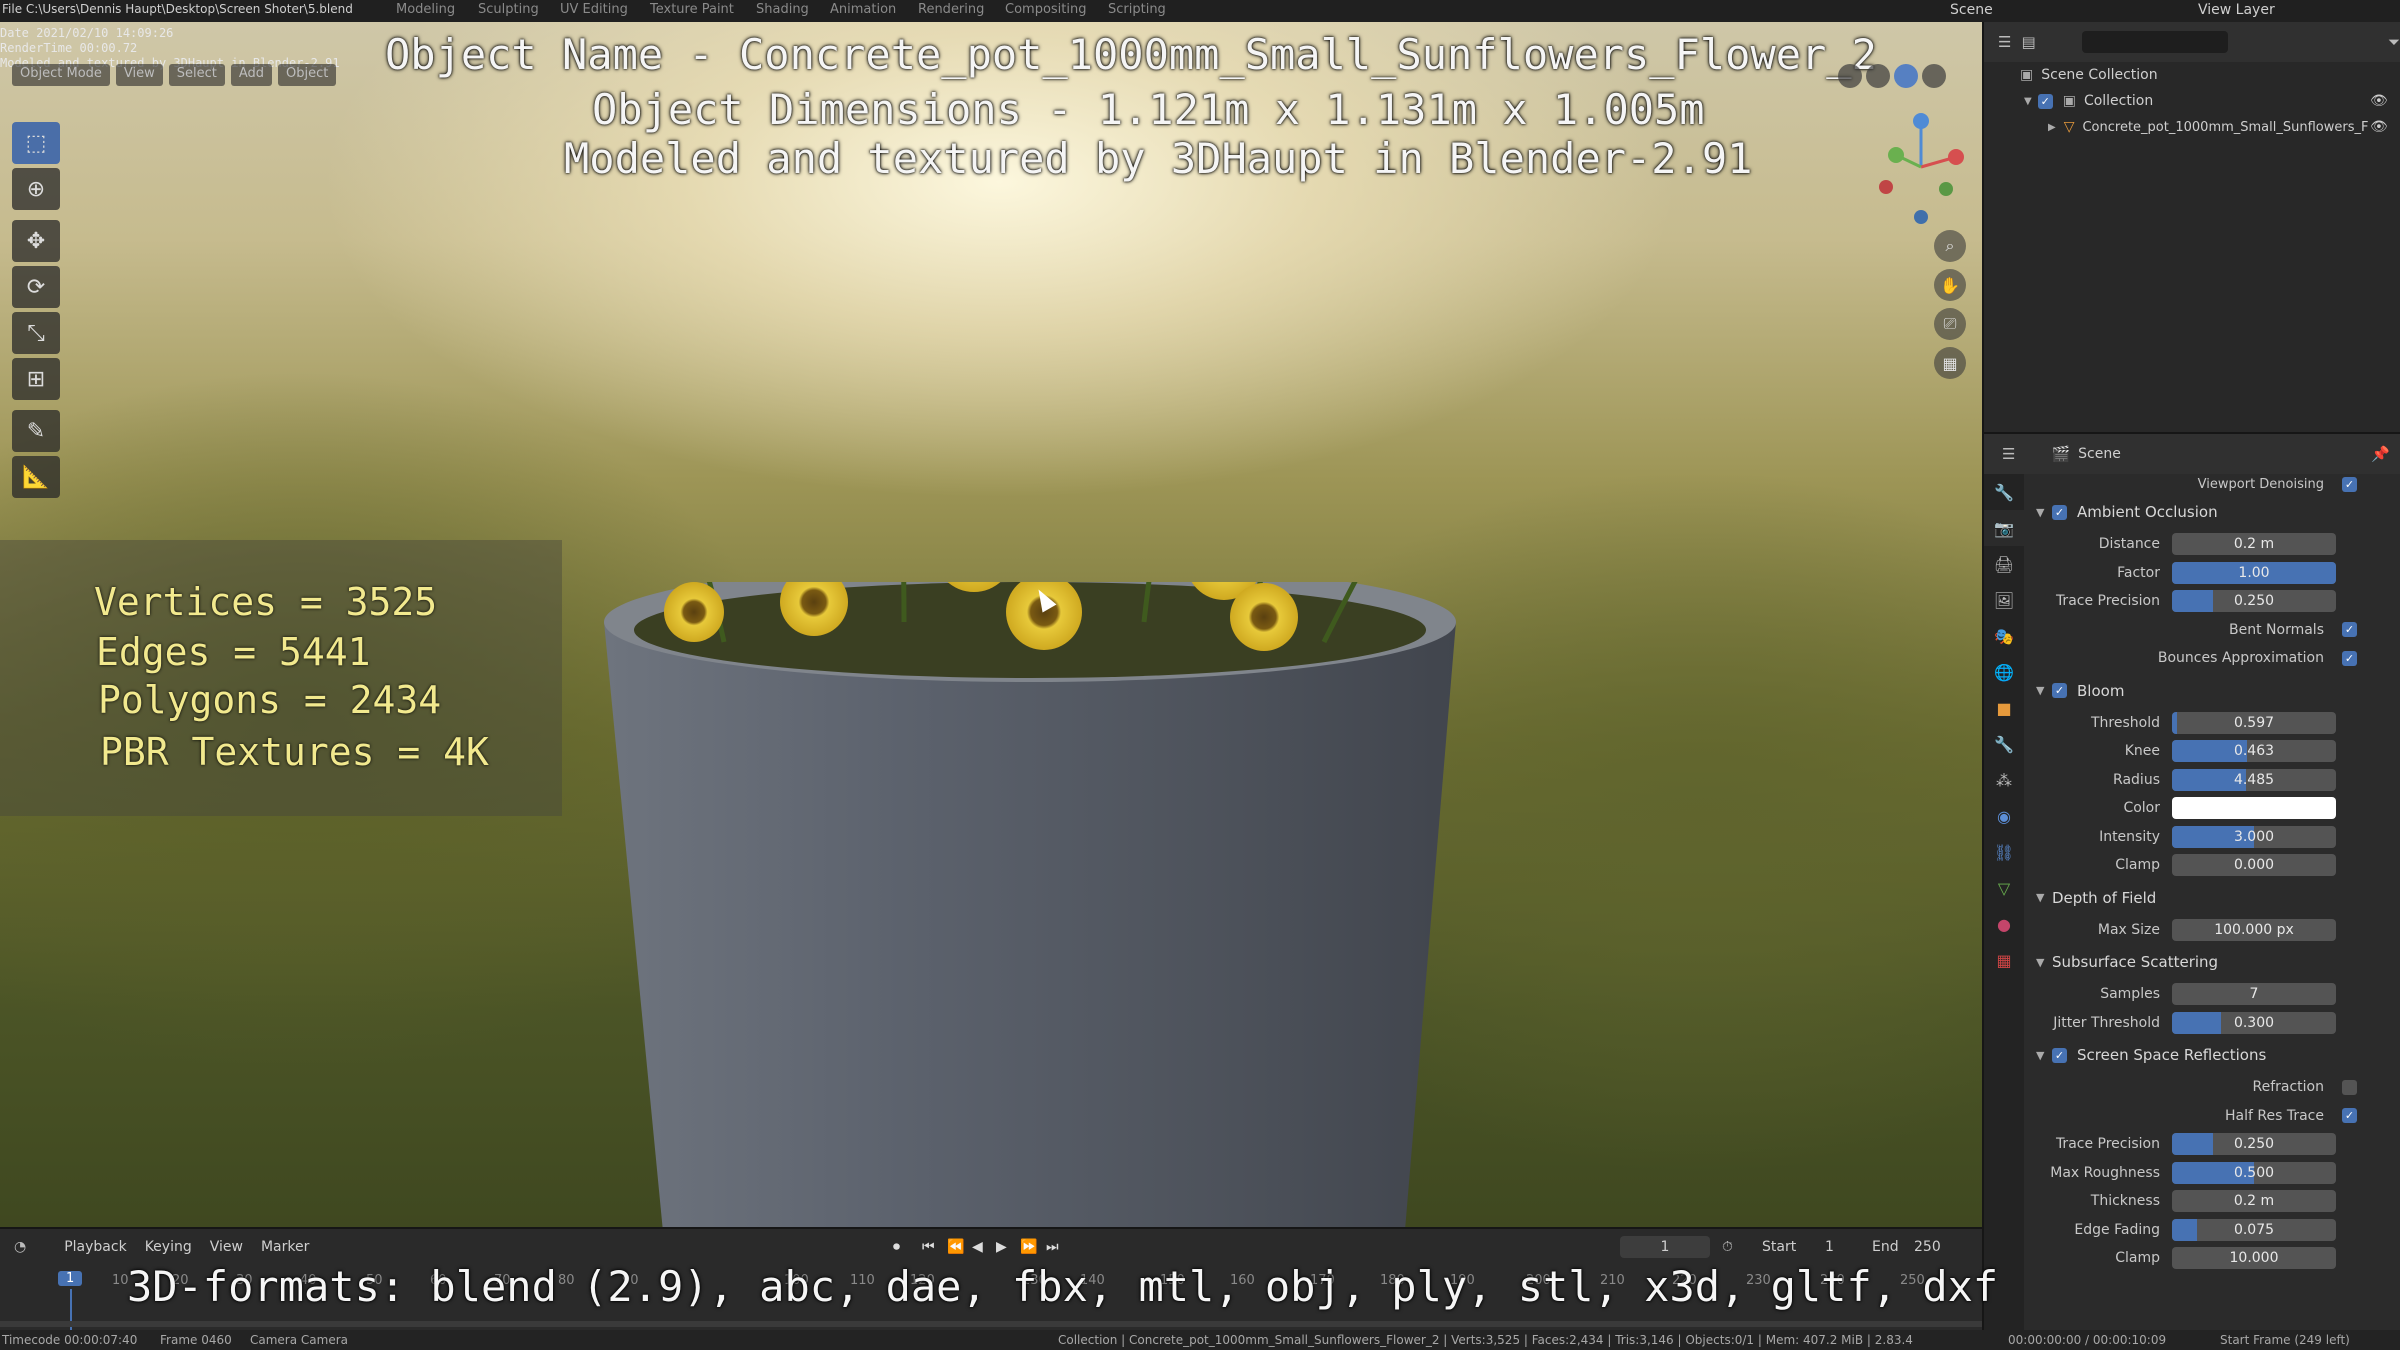 The height and width of the screenshot is (1350, 2400). Describe the element at coordinates (2254, 1172) in the screenshot. I see `ssr-roughness-slider: 0.500` at that location.